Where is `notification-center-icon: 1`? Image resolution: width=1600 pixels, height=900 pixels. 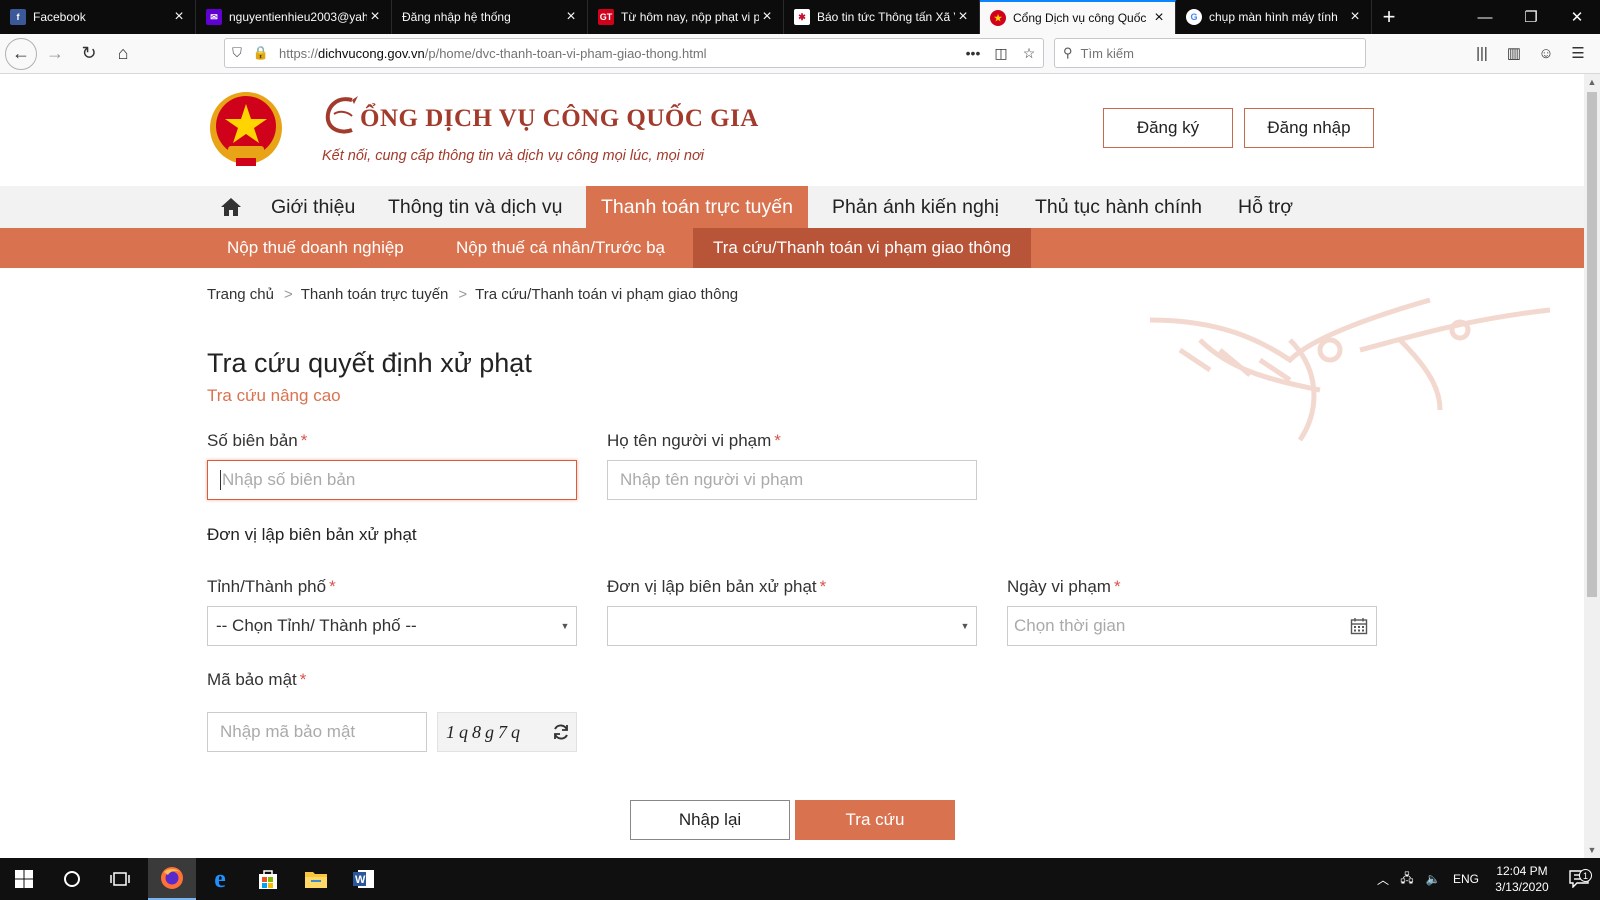 notification-center-icon: 1 is located at coordinates (1579, 878).